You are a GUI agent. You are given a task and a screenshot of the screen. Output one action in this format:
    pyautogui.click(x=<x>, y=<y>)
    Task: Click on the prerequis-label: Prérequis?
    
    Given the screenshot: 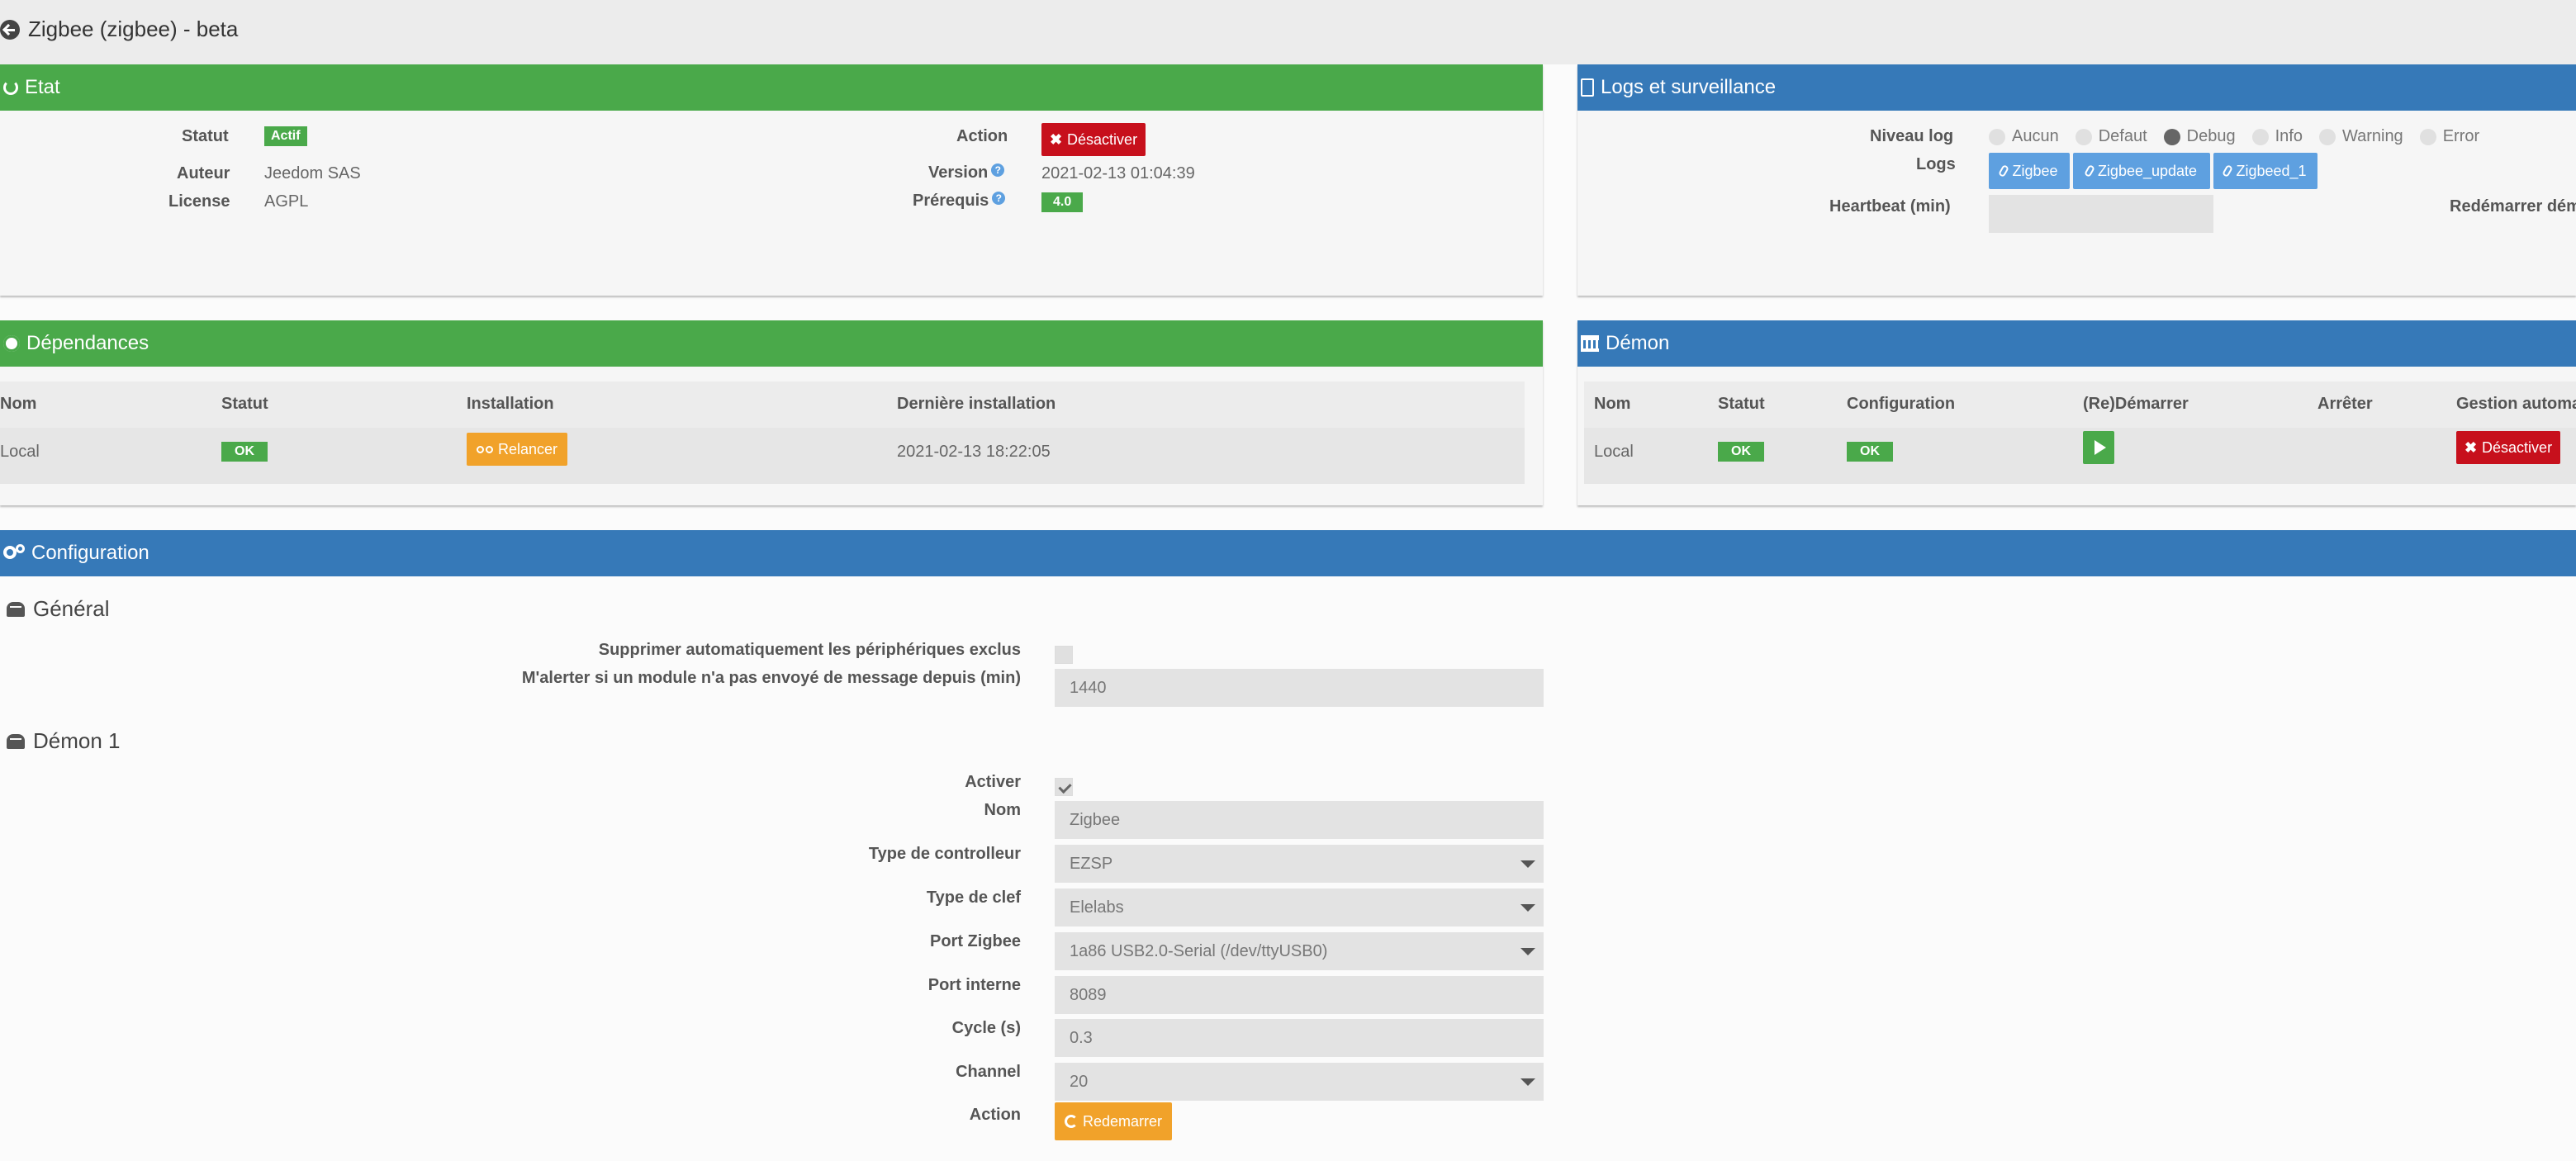 What is the action you would take?
    pyautogui.click(x=960, y=201)
    